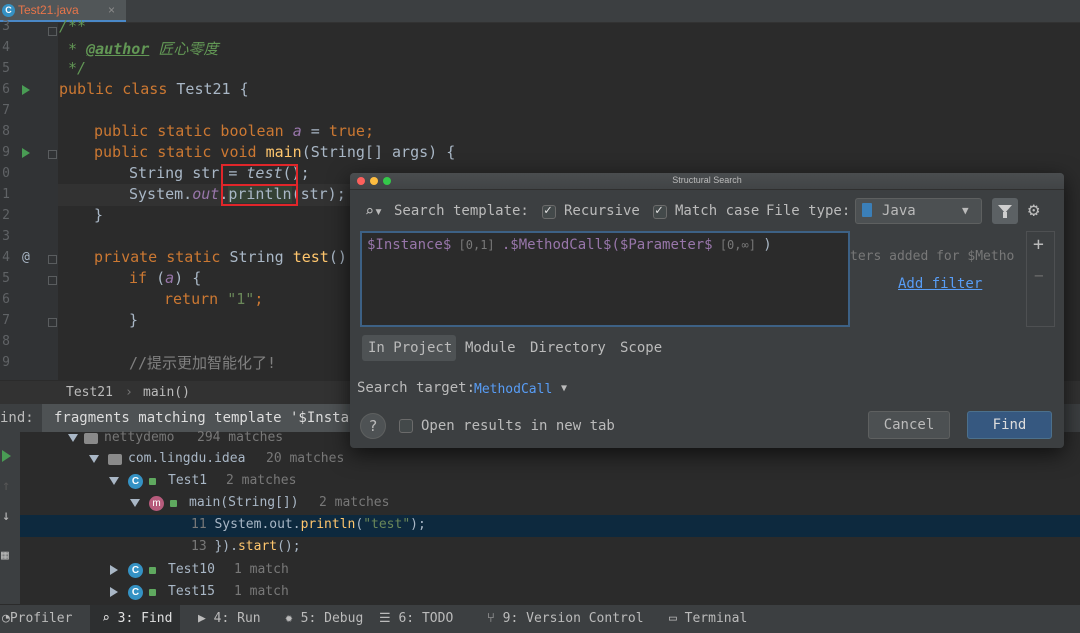  I want to click on run-icon: ▶, so click(206, 618).